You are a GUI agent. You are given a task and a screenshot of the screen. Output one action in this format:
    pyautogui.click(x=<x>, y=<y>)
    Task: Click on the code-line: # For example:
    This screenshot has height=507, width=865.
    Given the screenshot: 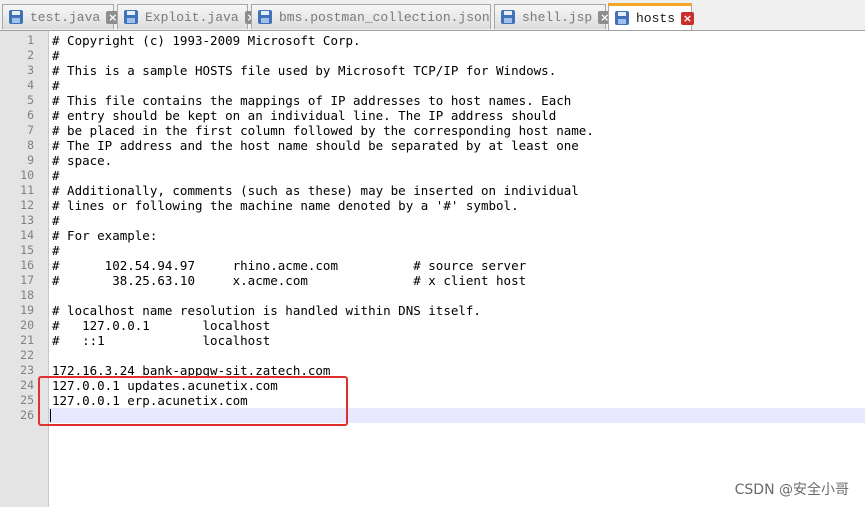 What is the action you would take?
    pyautogui.click(x=105, y=235)
    